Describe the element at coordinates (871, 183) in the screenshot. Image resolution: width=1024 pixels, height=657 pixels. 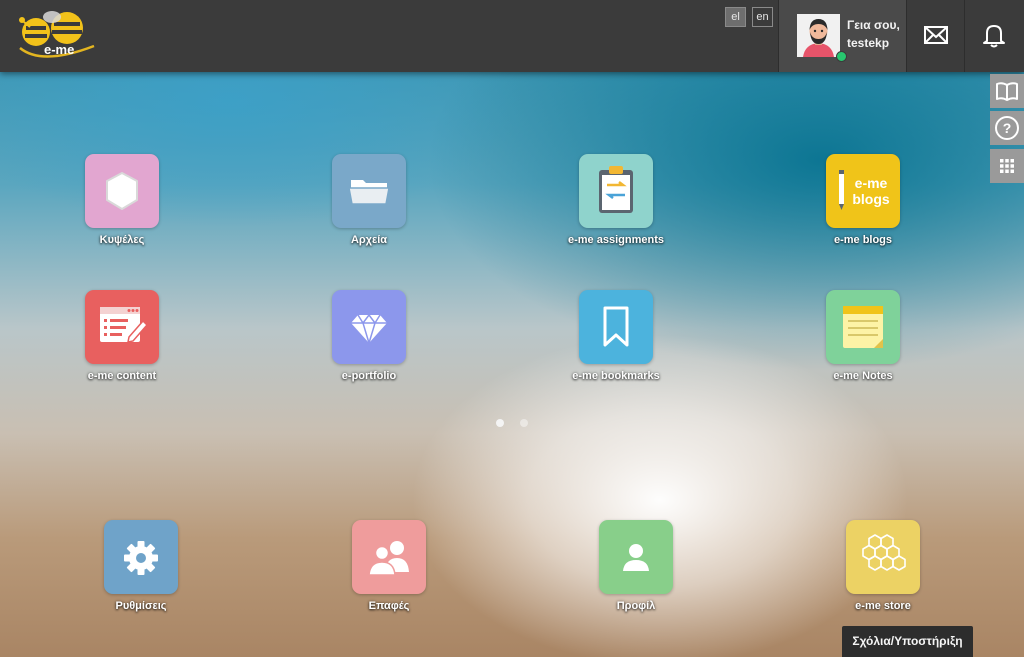
I see `svg-text: e-me` at that location.